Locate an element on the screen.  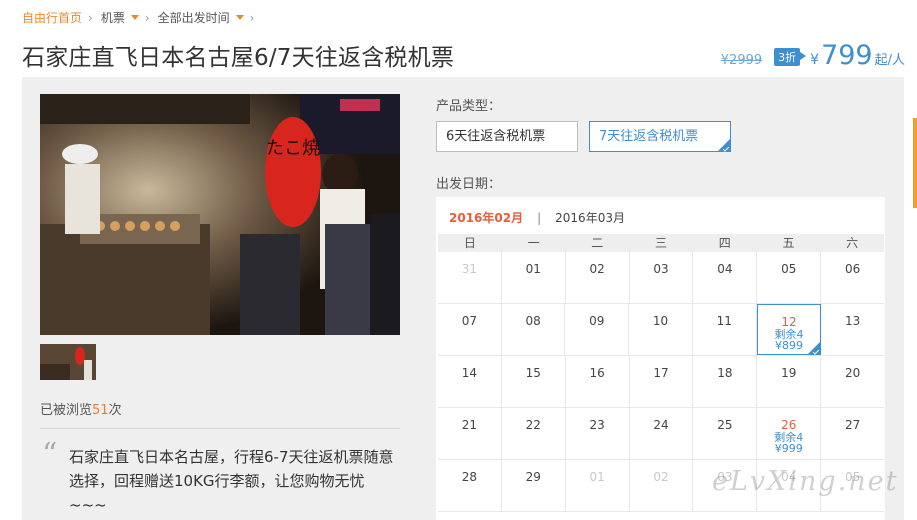
breadcrumb-departure-dropdown: 全部出发时间 is located at coordinates (201, 17).